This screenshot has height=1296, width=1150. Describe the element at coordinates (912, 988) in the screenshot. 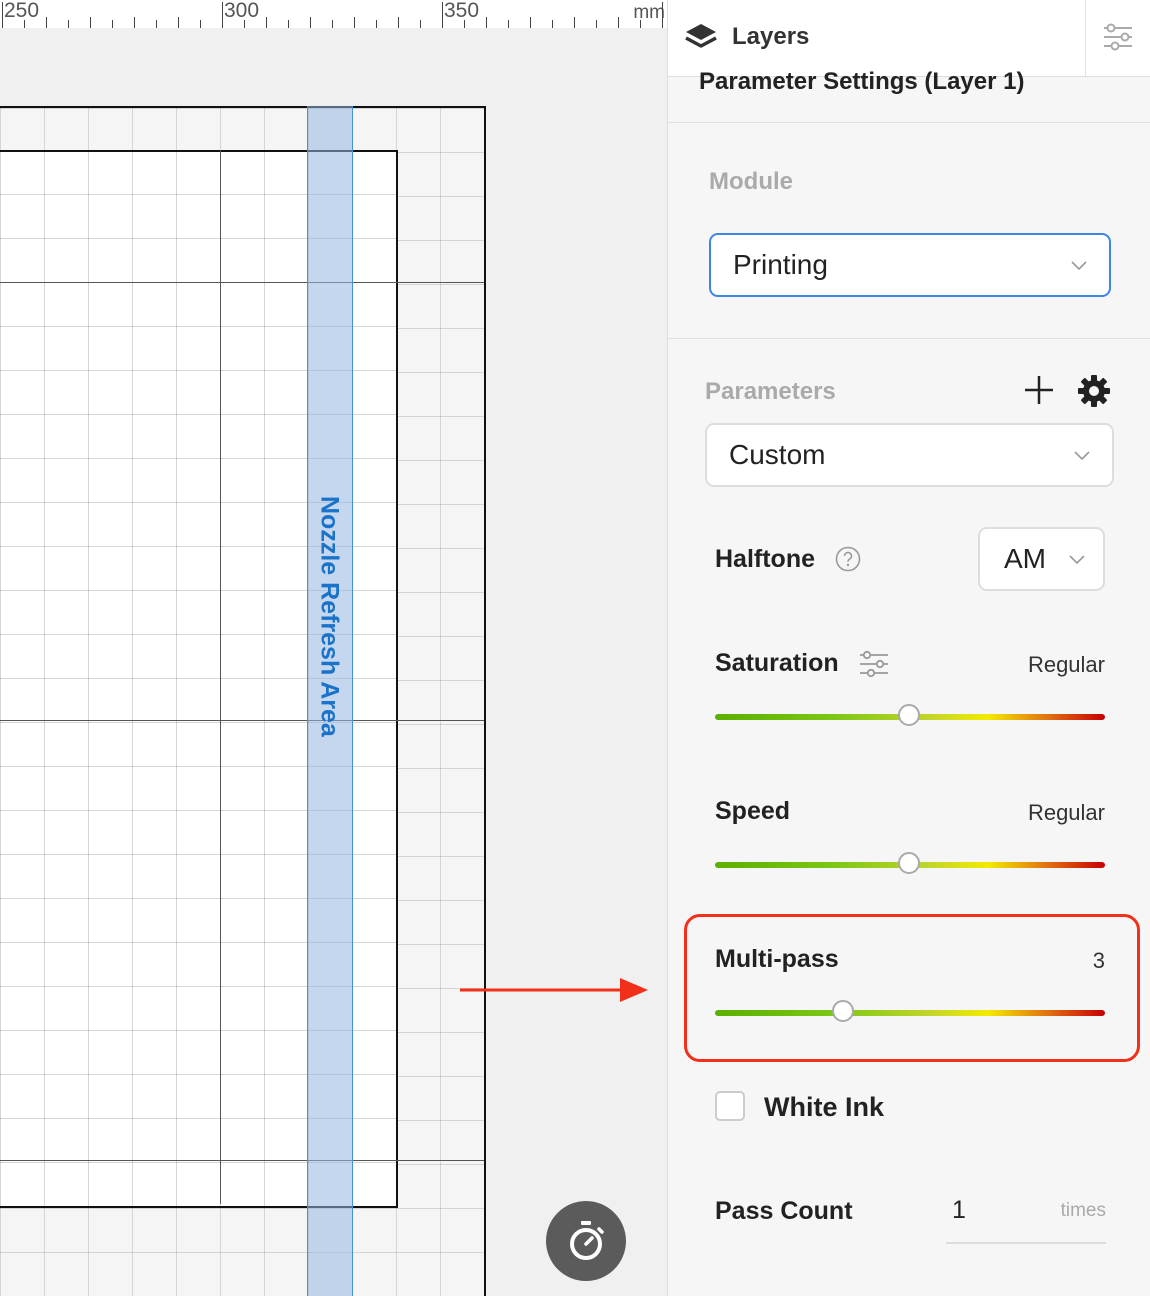

I see `multipass-highlight-box` at that location.